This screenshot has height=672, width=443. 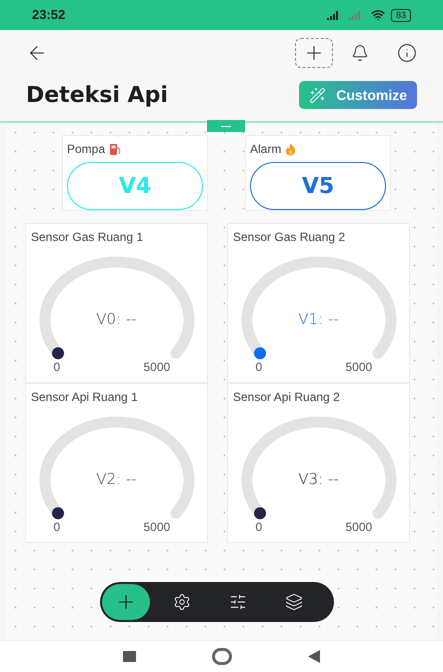 What do you see at coordinates (97, 96) in the screenshot?
I see `dashboard-title: Deteksi Api` at bounding box center [97, 96].